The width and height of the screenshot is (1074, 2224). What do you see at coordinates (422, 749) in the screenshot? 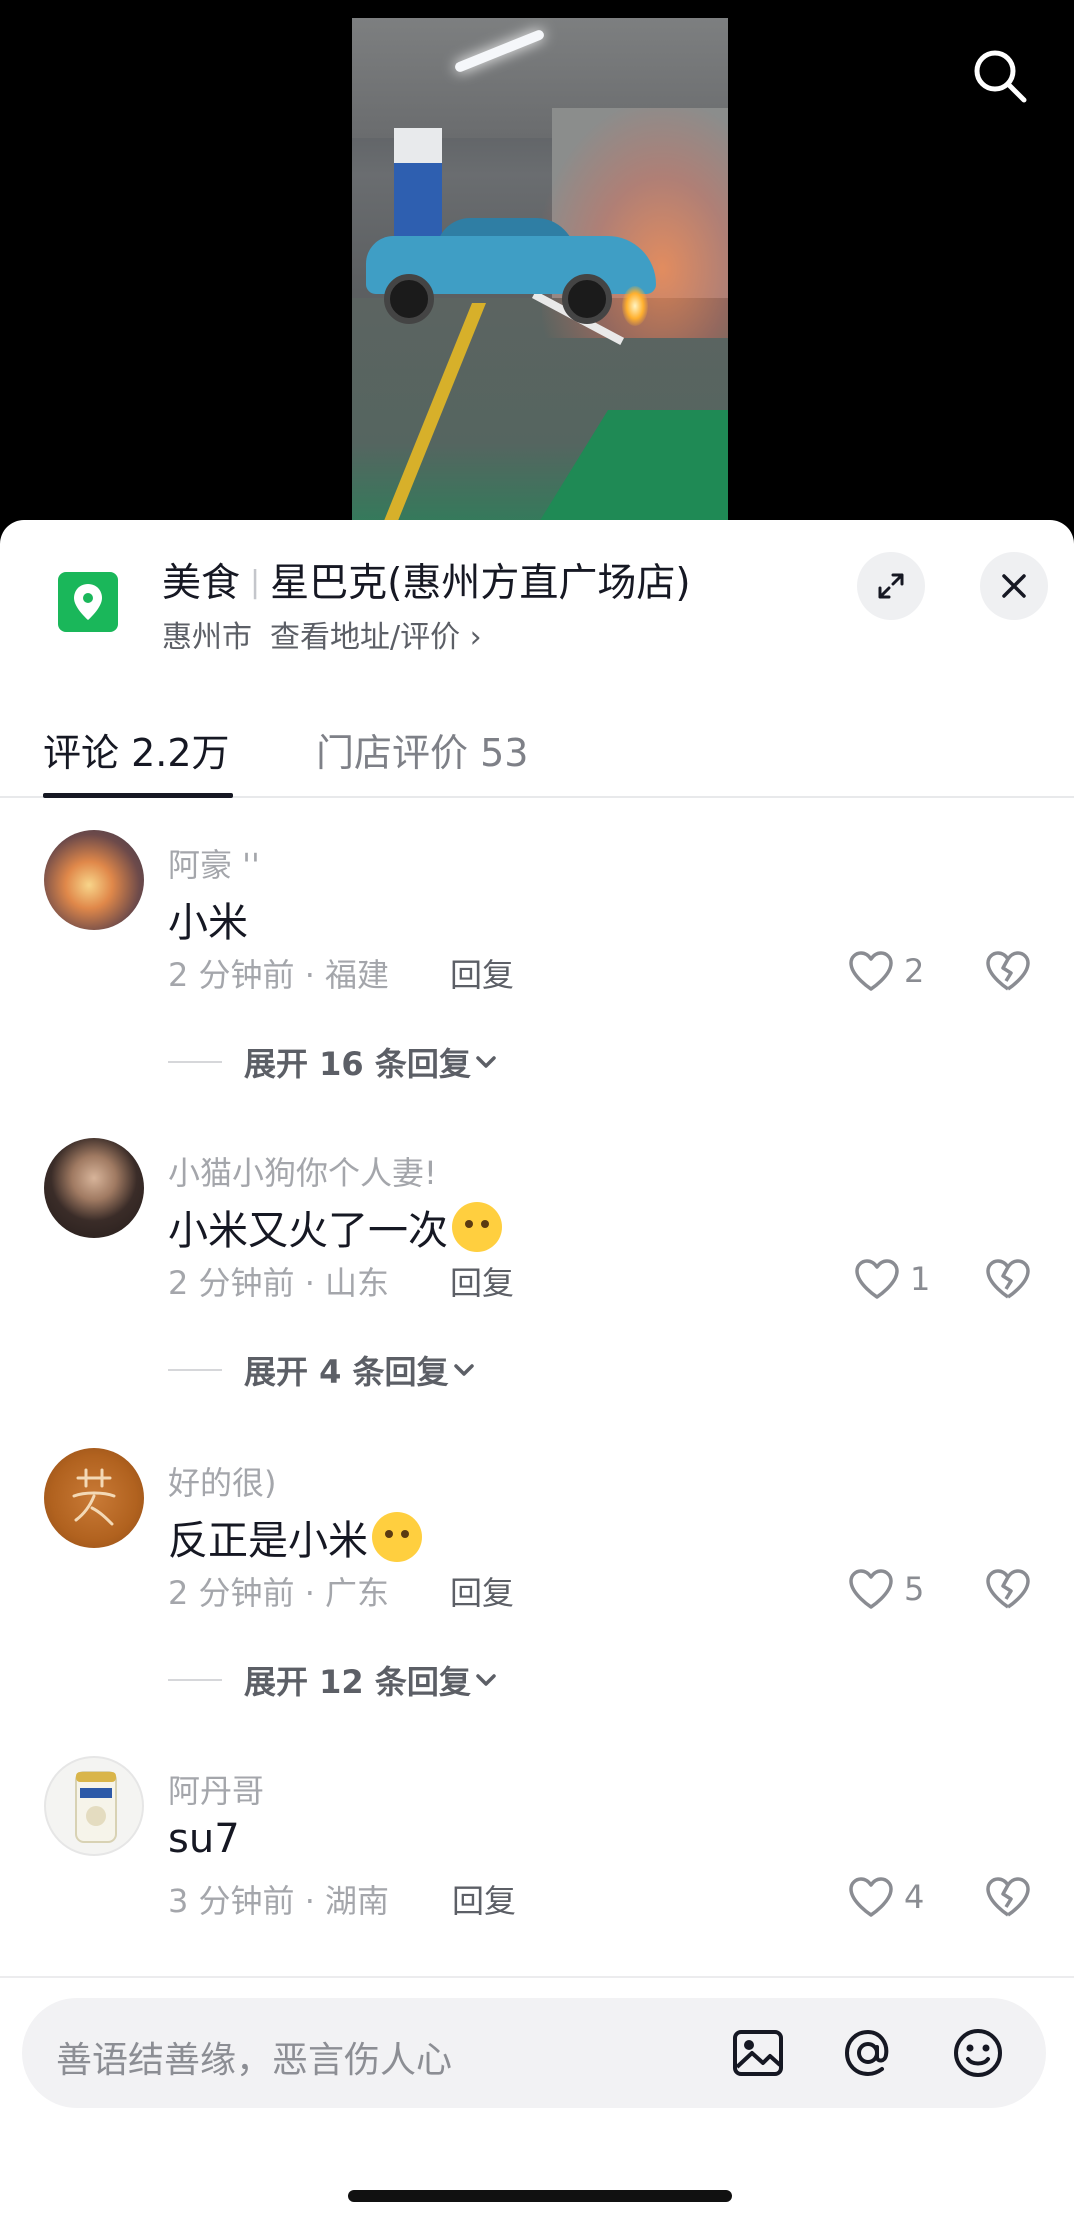
I see `tab-store-reviews: 门店评价 53` at bounding box center [422, 749].